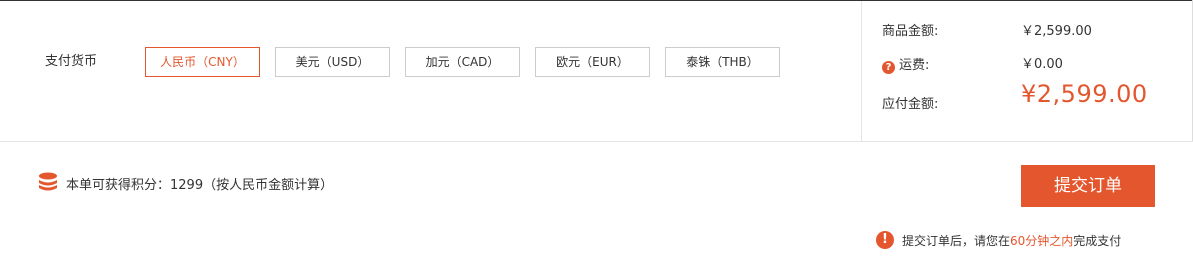 Image resolution: width=1193 pixels, height=262 pixels. What do you see at coordinates (956, 240) in the screenshot?
I see `notice-prefix: 提交订单后，请您在` at bounding box center [956, 240].